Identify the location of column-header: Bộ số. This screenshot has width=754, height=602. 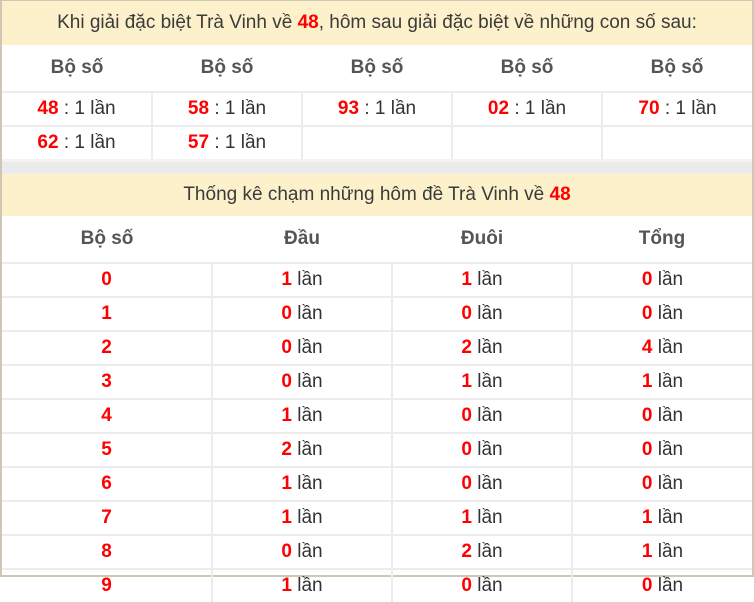
(77, 67).